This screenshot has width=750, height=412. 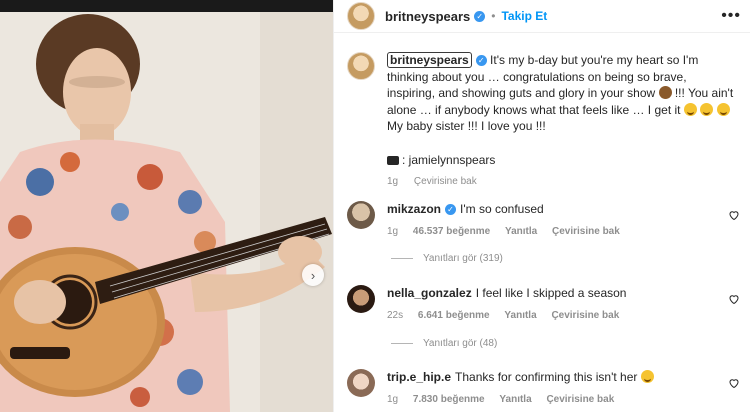 I want to click on caption-meta: 1g Çevirisine bak, so click(x=562, y=182).